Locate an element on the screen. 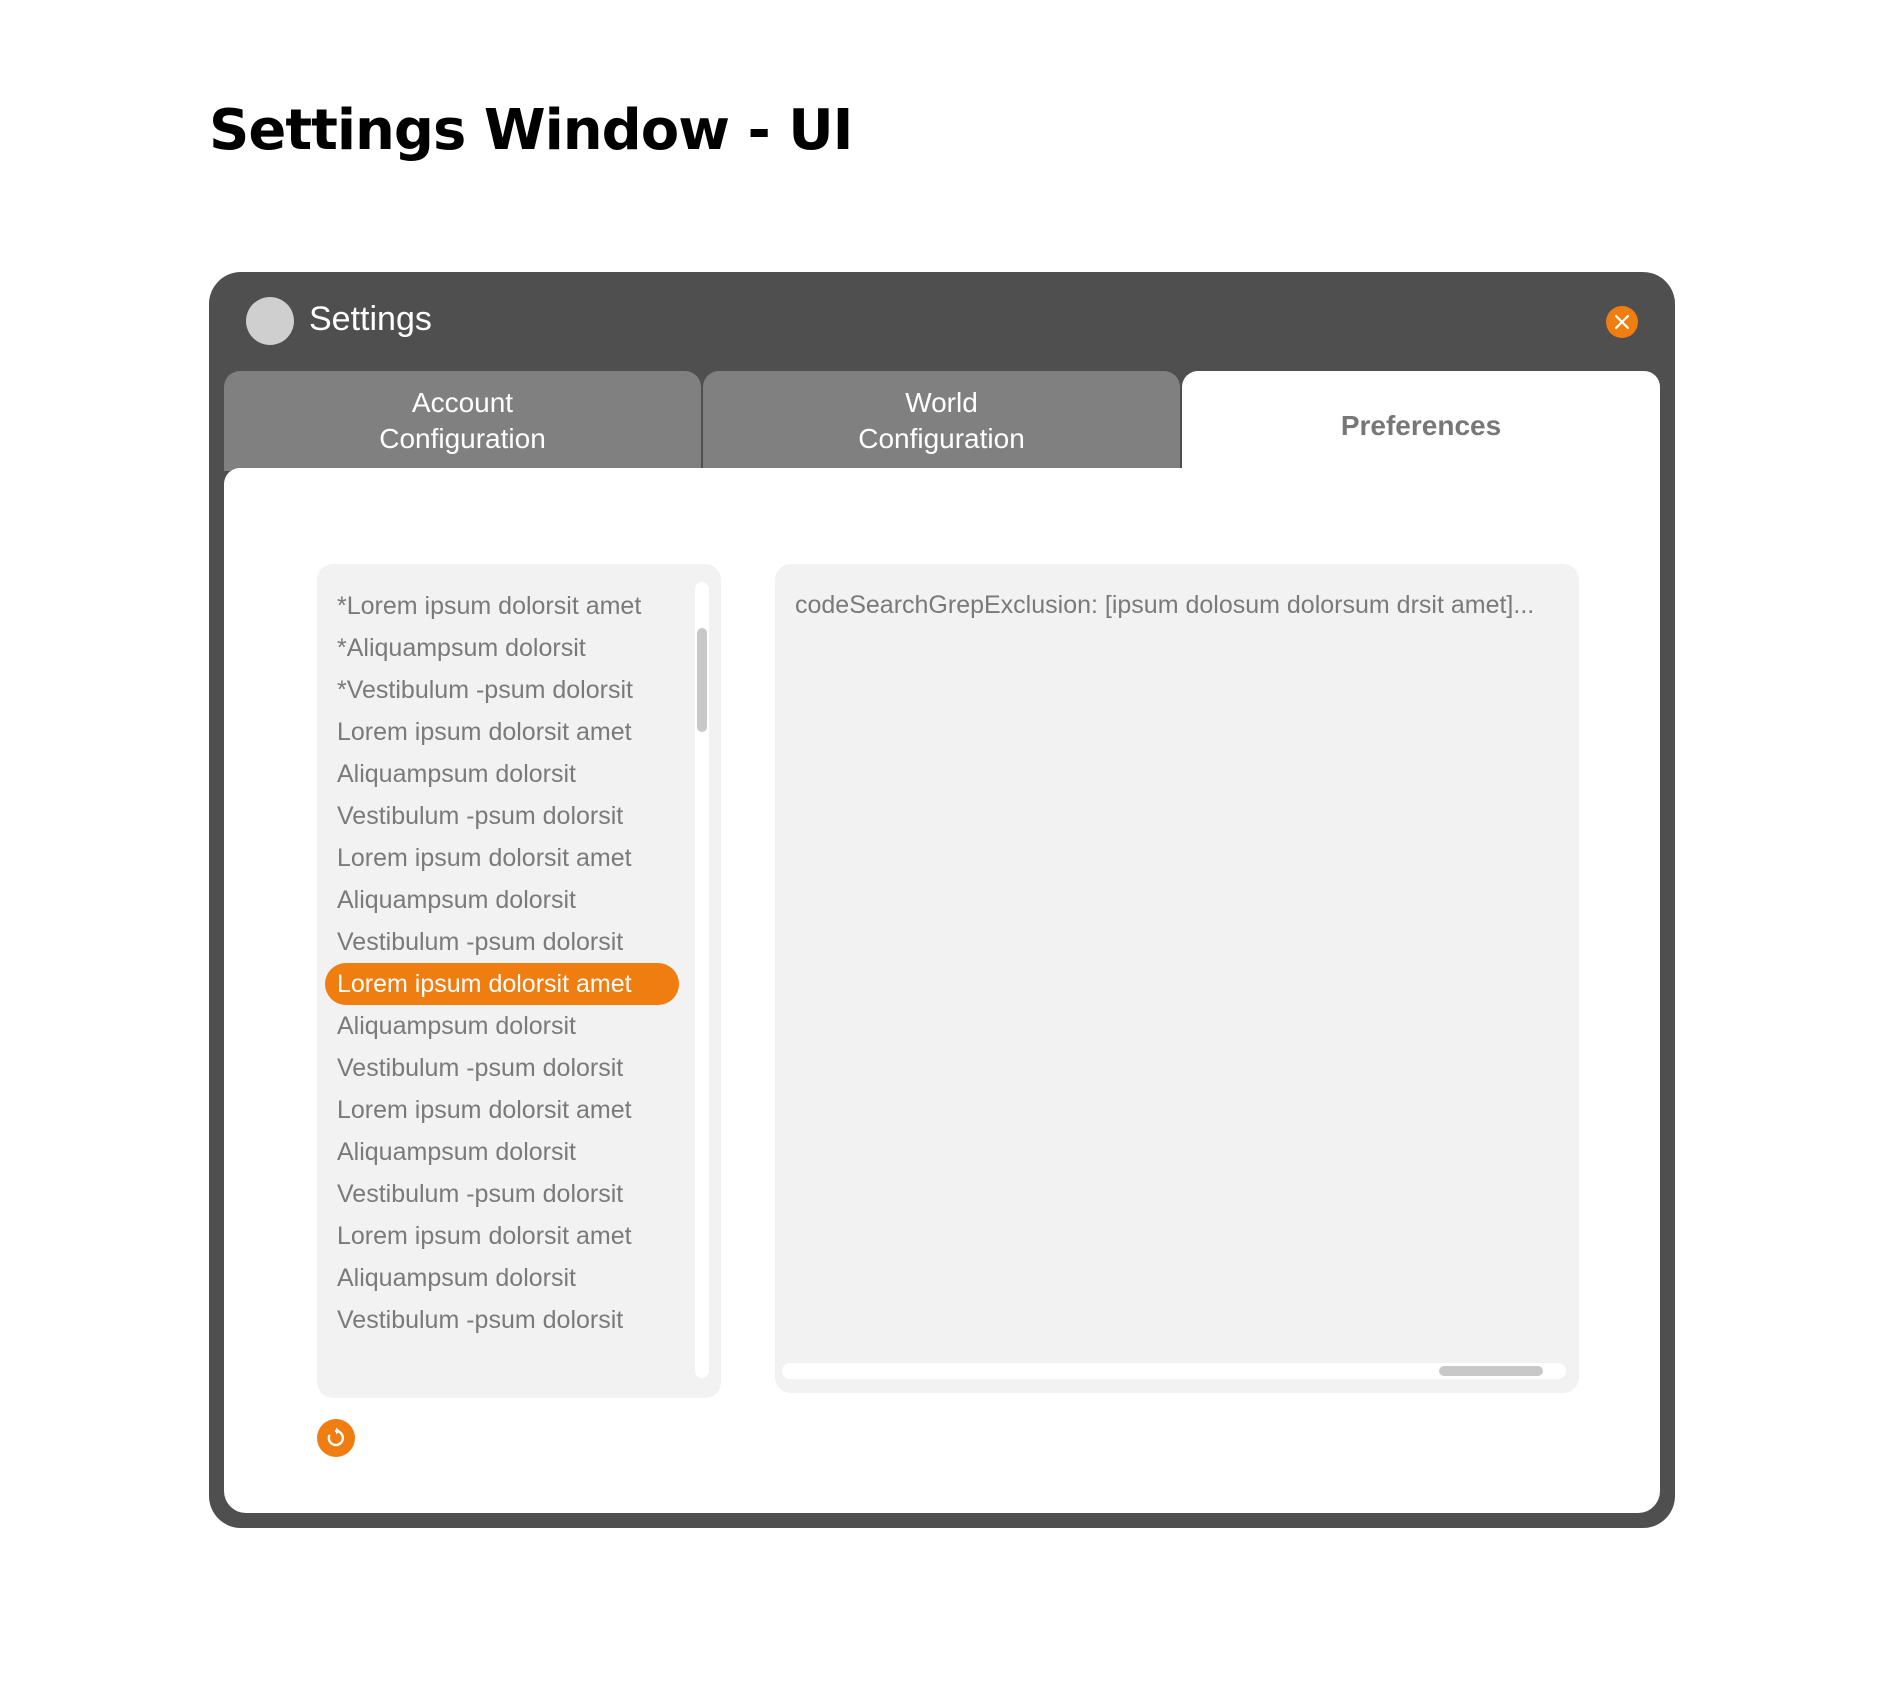 The image size is (1904, 1687). tab-preferences: Preferences is located at coordinates (1421, 426).